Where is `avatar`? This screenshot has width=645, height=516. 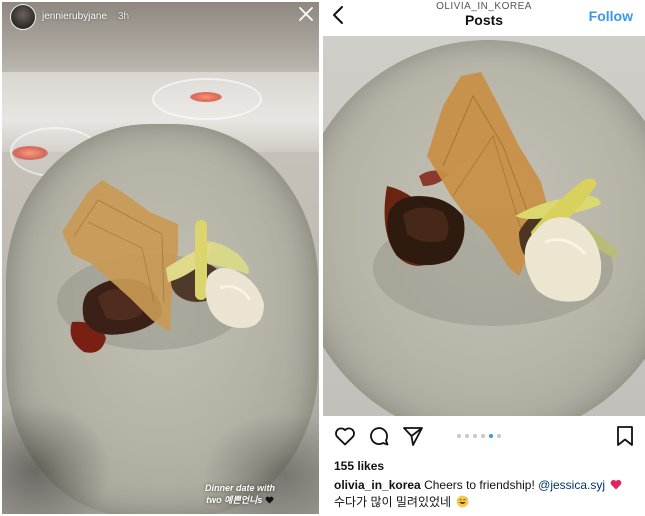
avatar is located at coordinates (23, 17).